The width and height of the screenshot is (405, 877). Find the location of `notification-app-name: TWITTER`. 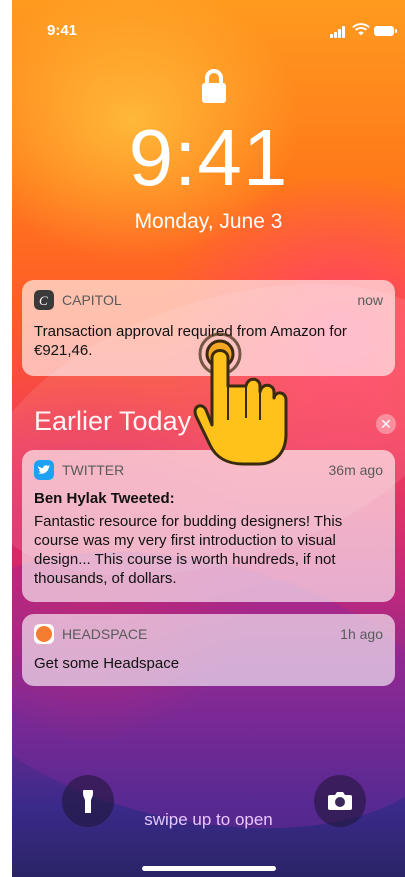

notification-app-name: TWITTER is located at coordinates (93, 470).